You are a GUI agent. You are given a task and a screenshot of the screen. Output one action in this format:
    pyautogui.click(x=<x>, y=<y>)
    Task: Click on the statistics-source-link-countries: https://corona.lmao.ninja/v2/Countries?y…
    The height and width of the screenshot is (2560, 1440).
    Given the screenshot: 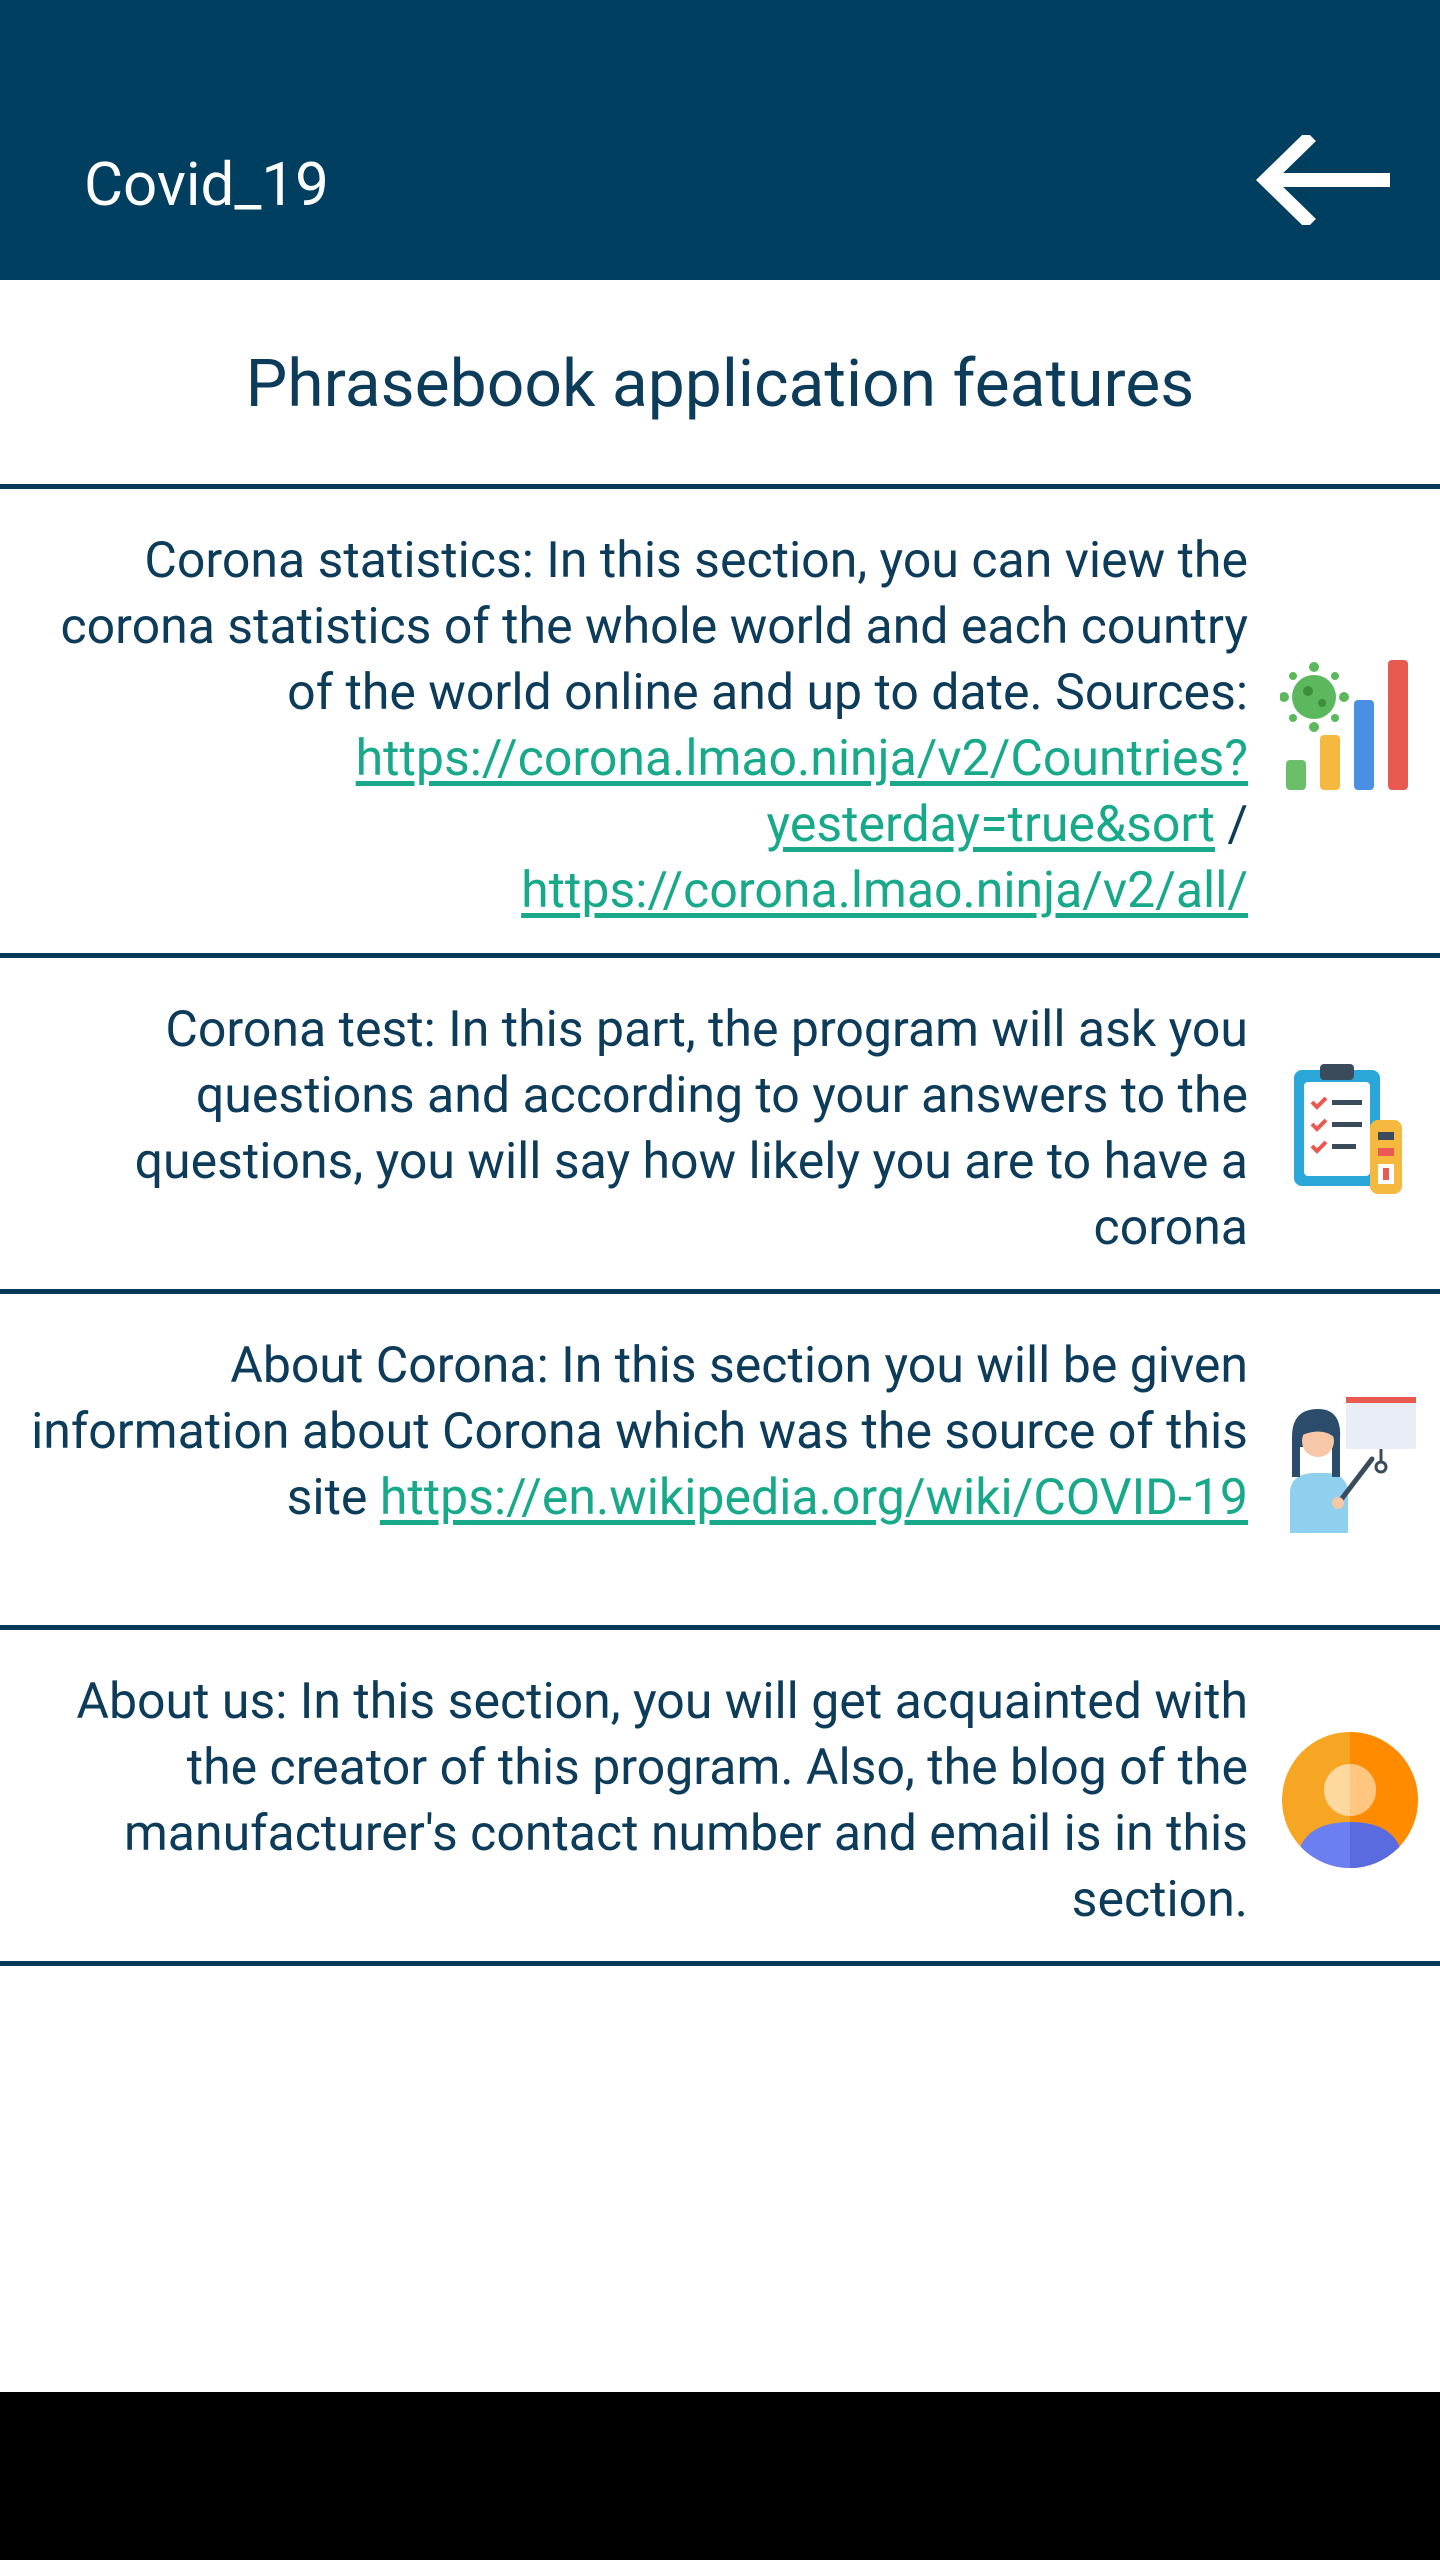 What is the action you would take?
    pyautogui.click(x=802, y=792)
    